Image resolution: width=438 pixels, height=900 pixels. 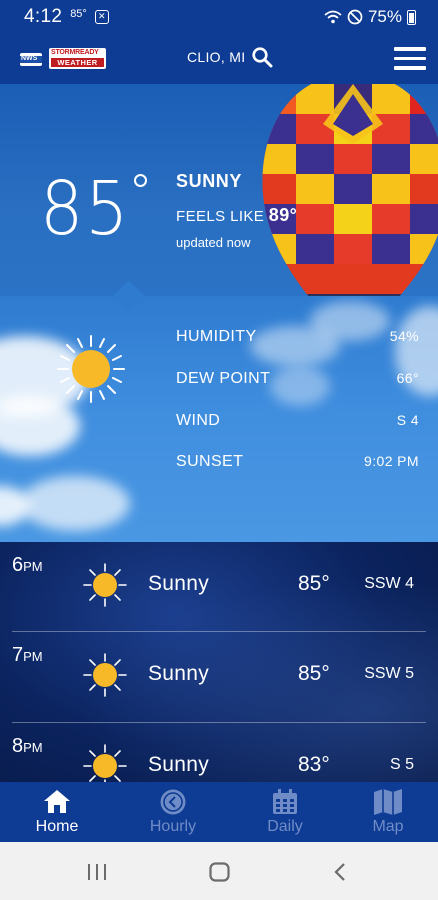 I want to click on hour-temperature: 83°, so click(x=314, y=764).